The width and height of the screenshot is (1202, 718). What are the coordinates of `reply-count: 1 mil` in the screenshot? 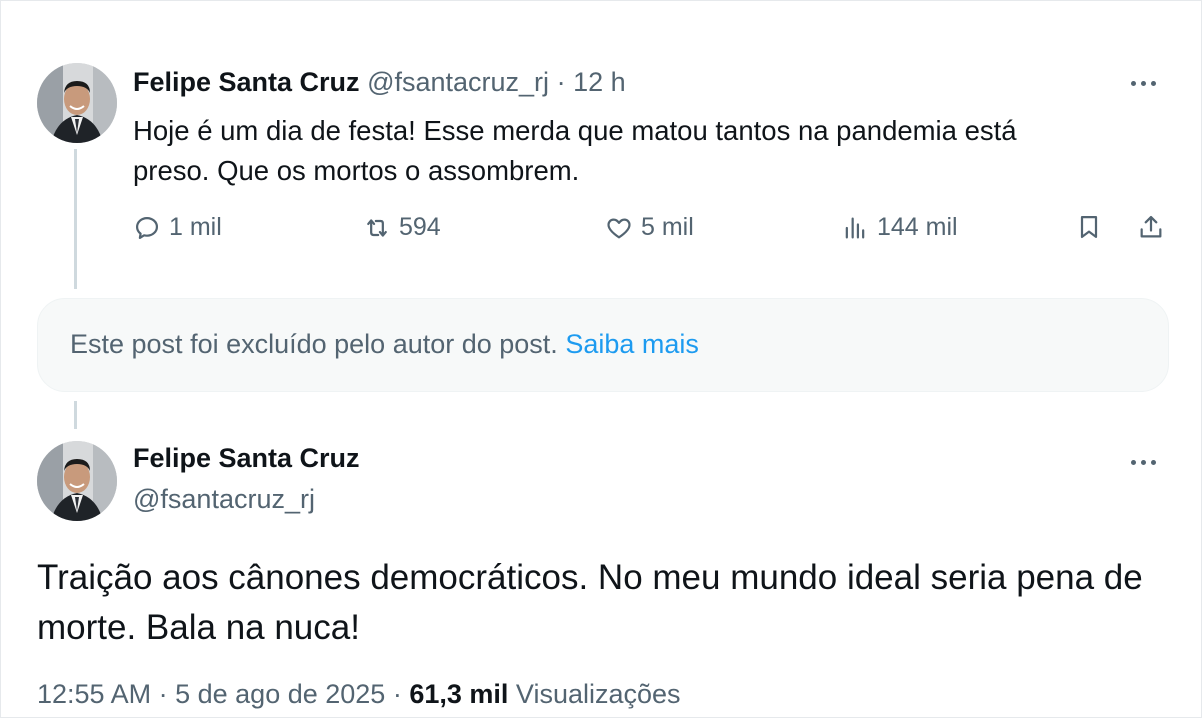 It's located at (195, 227).